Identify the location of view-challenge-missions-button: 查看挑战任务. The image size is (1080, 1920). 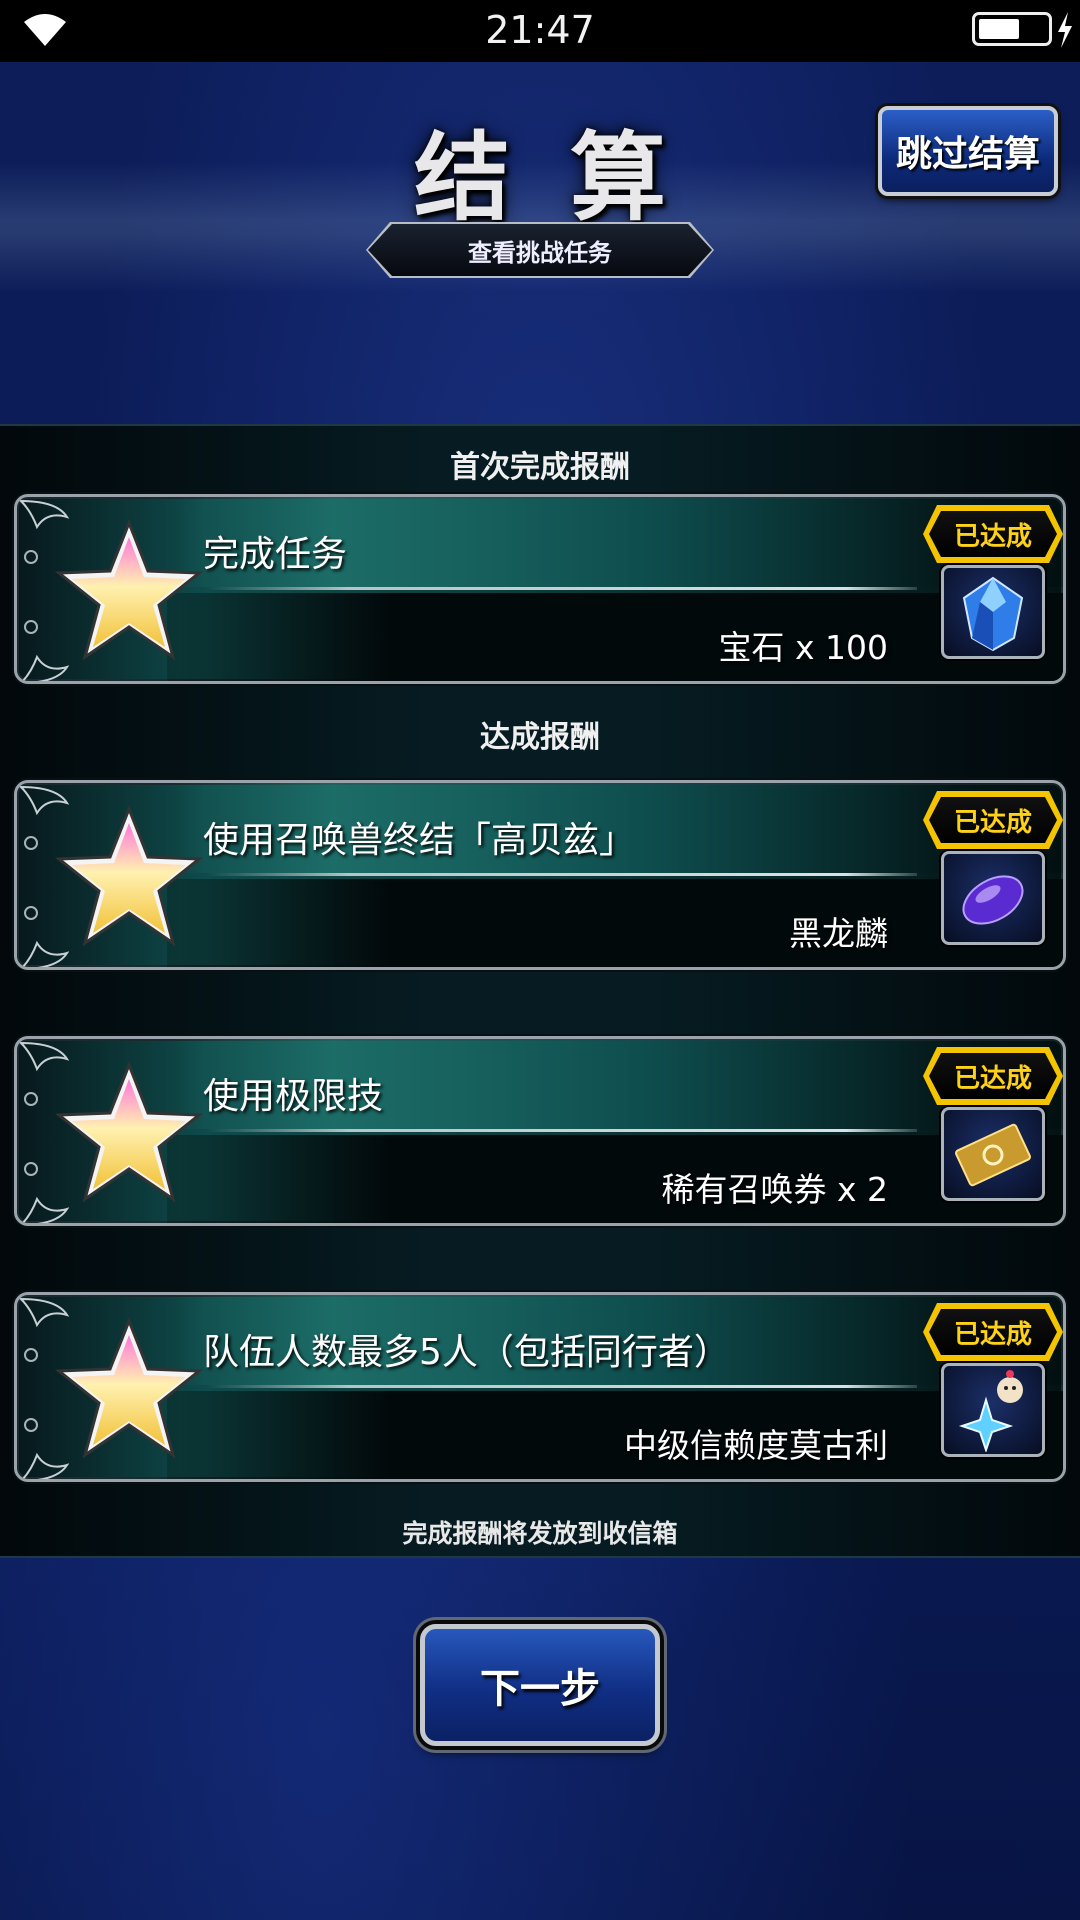
(540, 250).